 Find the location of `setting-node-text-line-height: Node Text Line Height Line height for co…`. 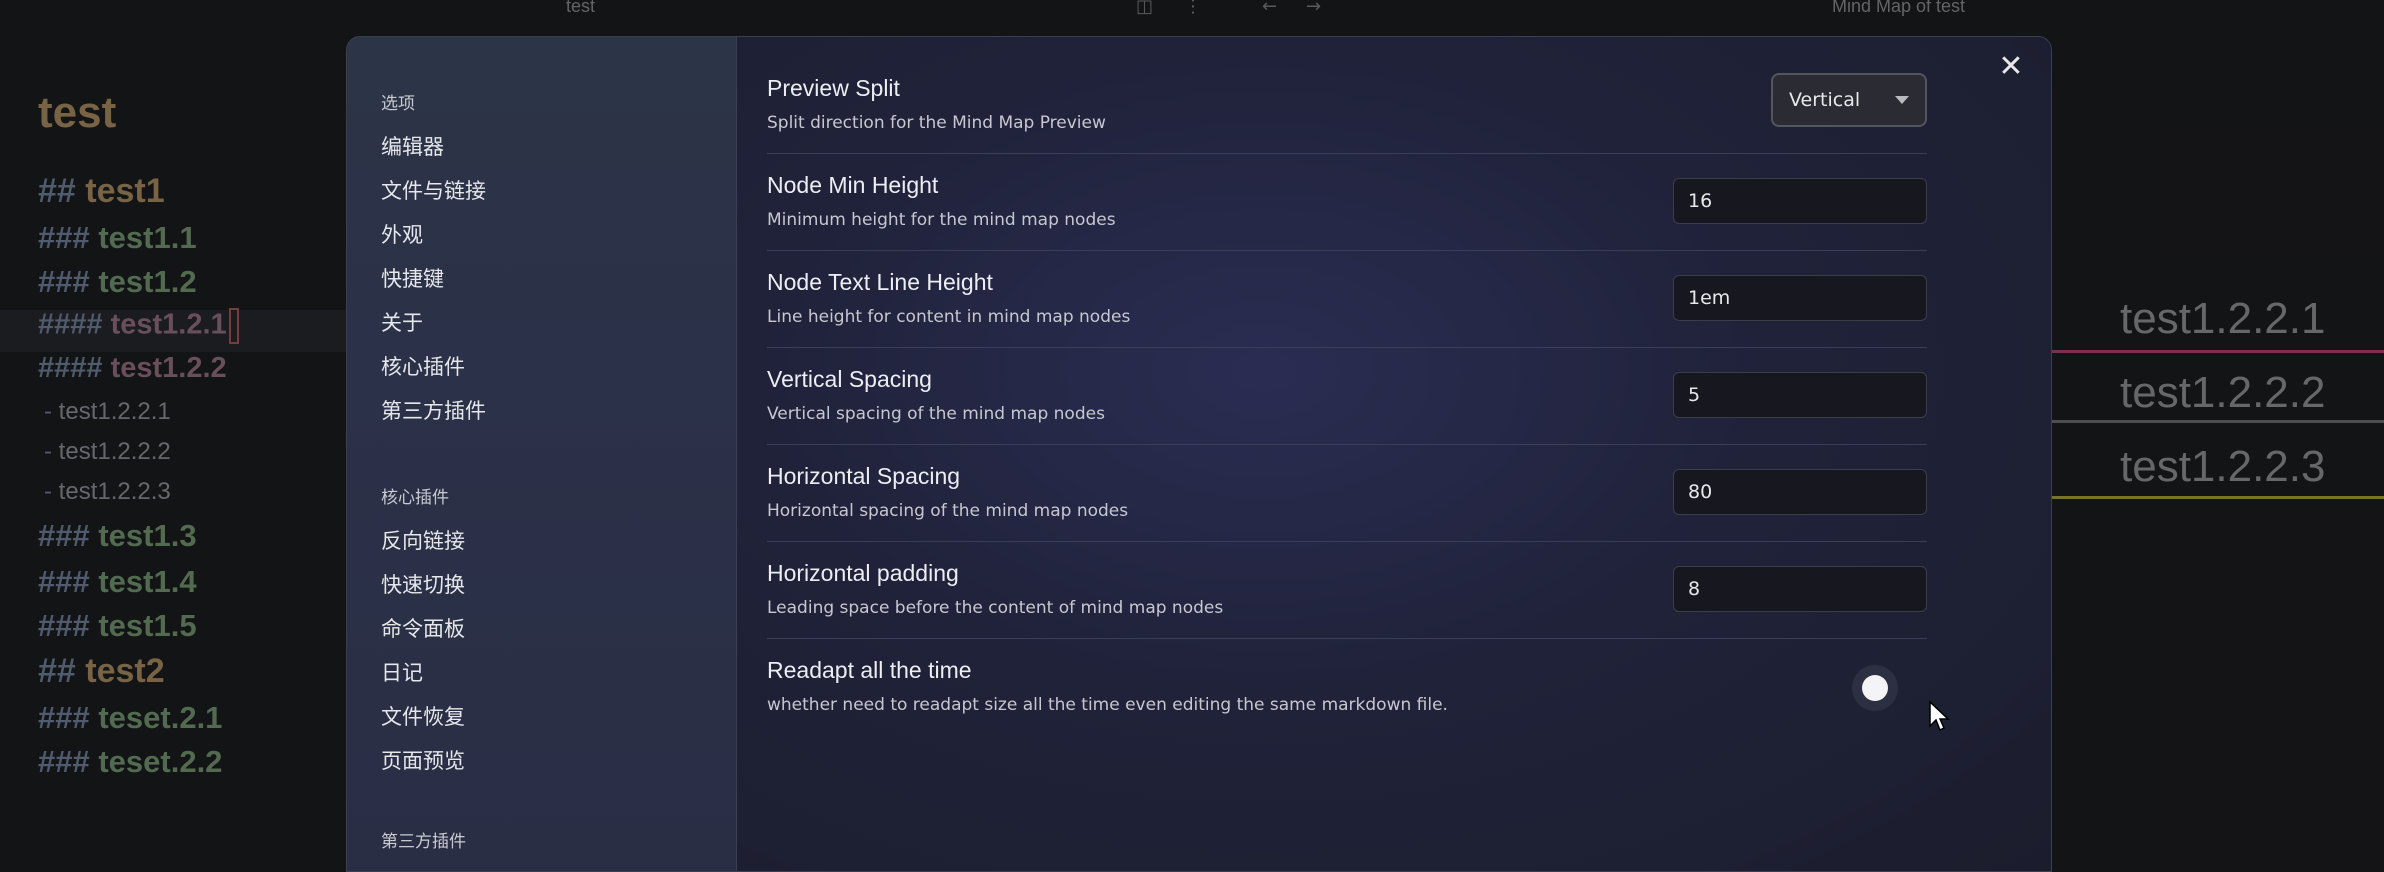

setting-node-text-line-height: Node Text Line Height Line height for co… is located at coordinates (1347, 299).